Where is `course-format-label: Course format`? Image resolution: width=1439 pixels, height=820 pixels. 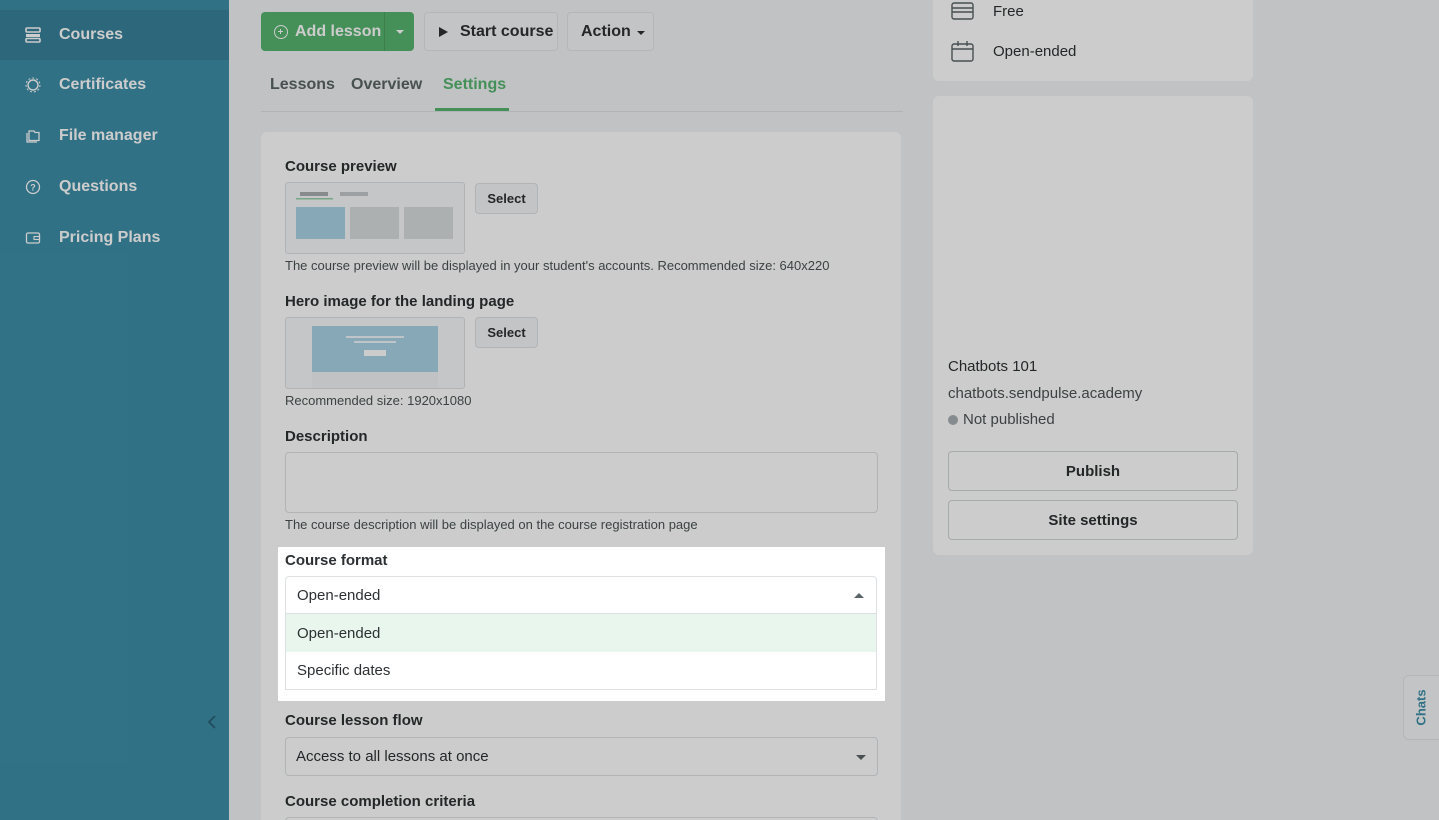
course-format-label: Course format is located at coordinates (336, 560).